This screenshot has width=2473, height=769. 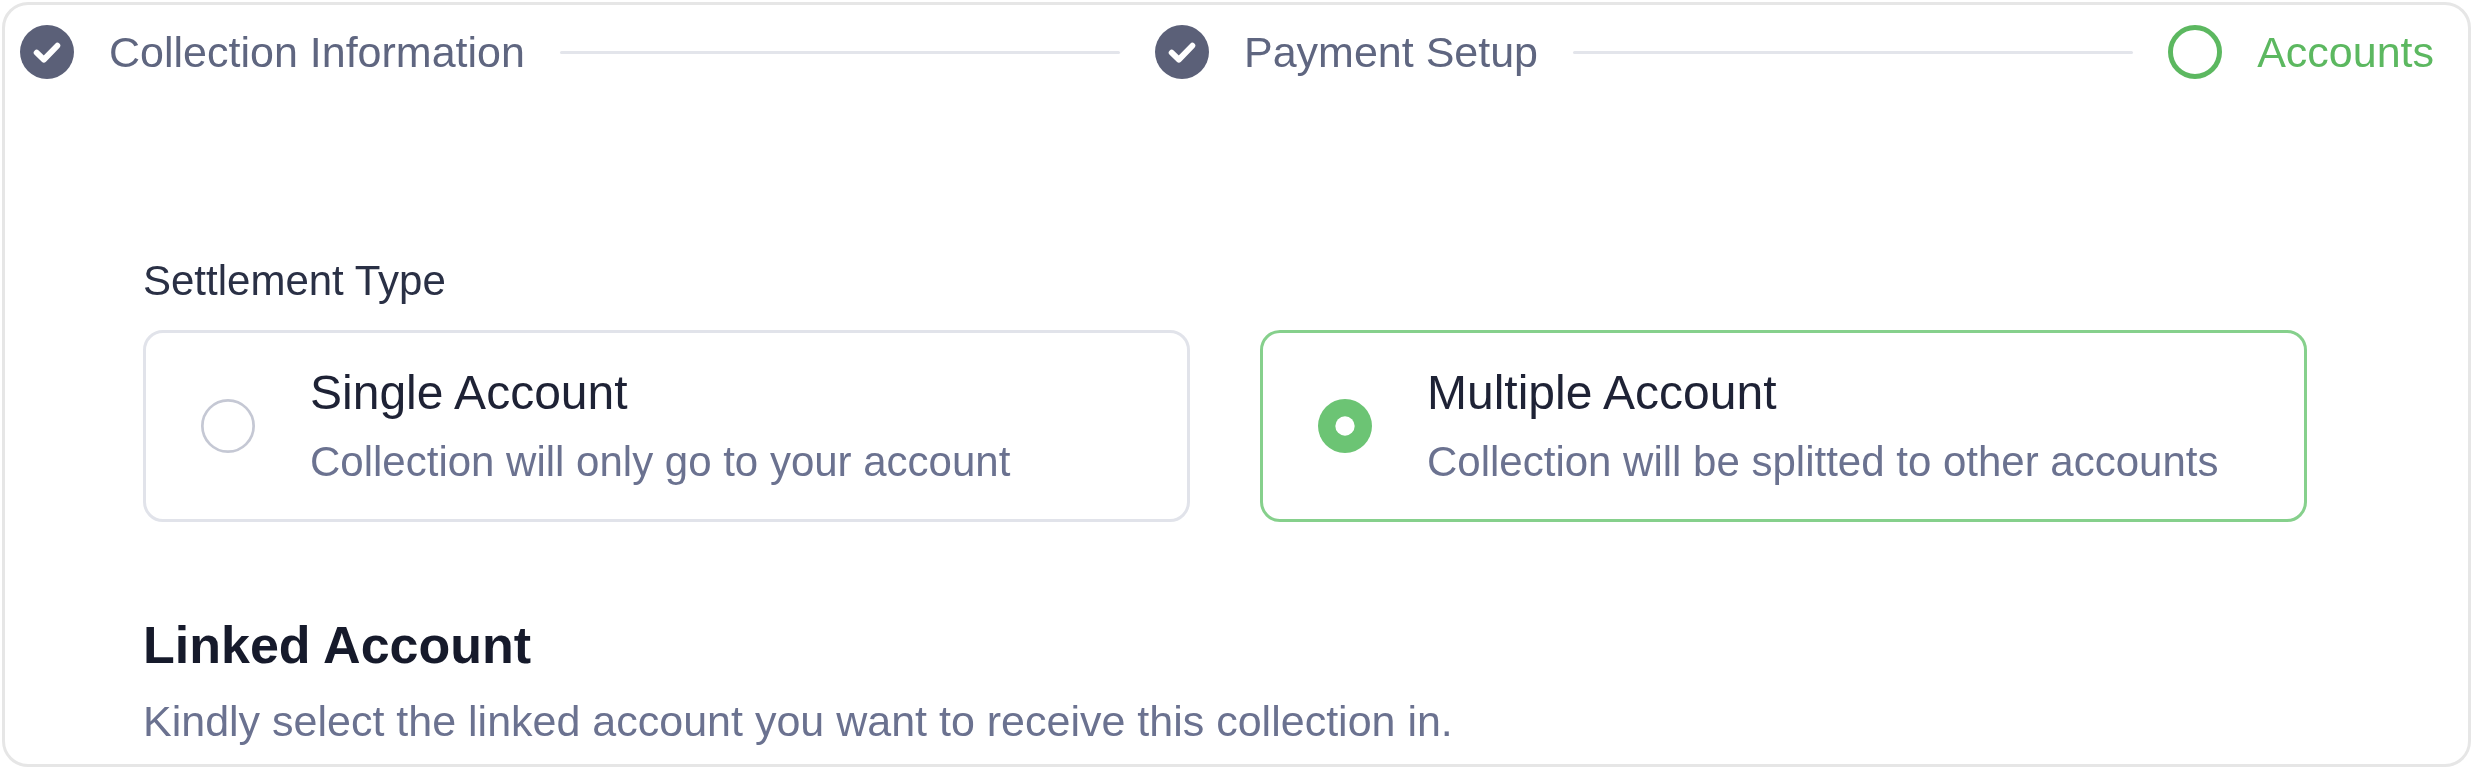 What do you see at coordinates (337, 645) in the screenshot?
I see `section-heading: Linked Account` at bounding box center [337, 645].